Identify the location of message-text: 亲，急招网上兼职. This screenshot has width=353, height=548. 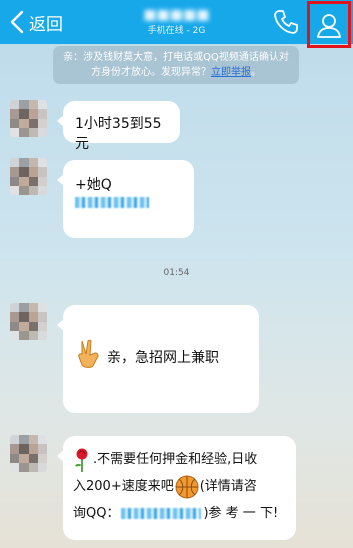
(163, 358).